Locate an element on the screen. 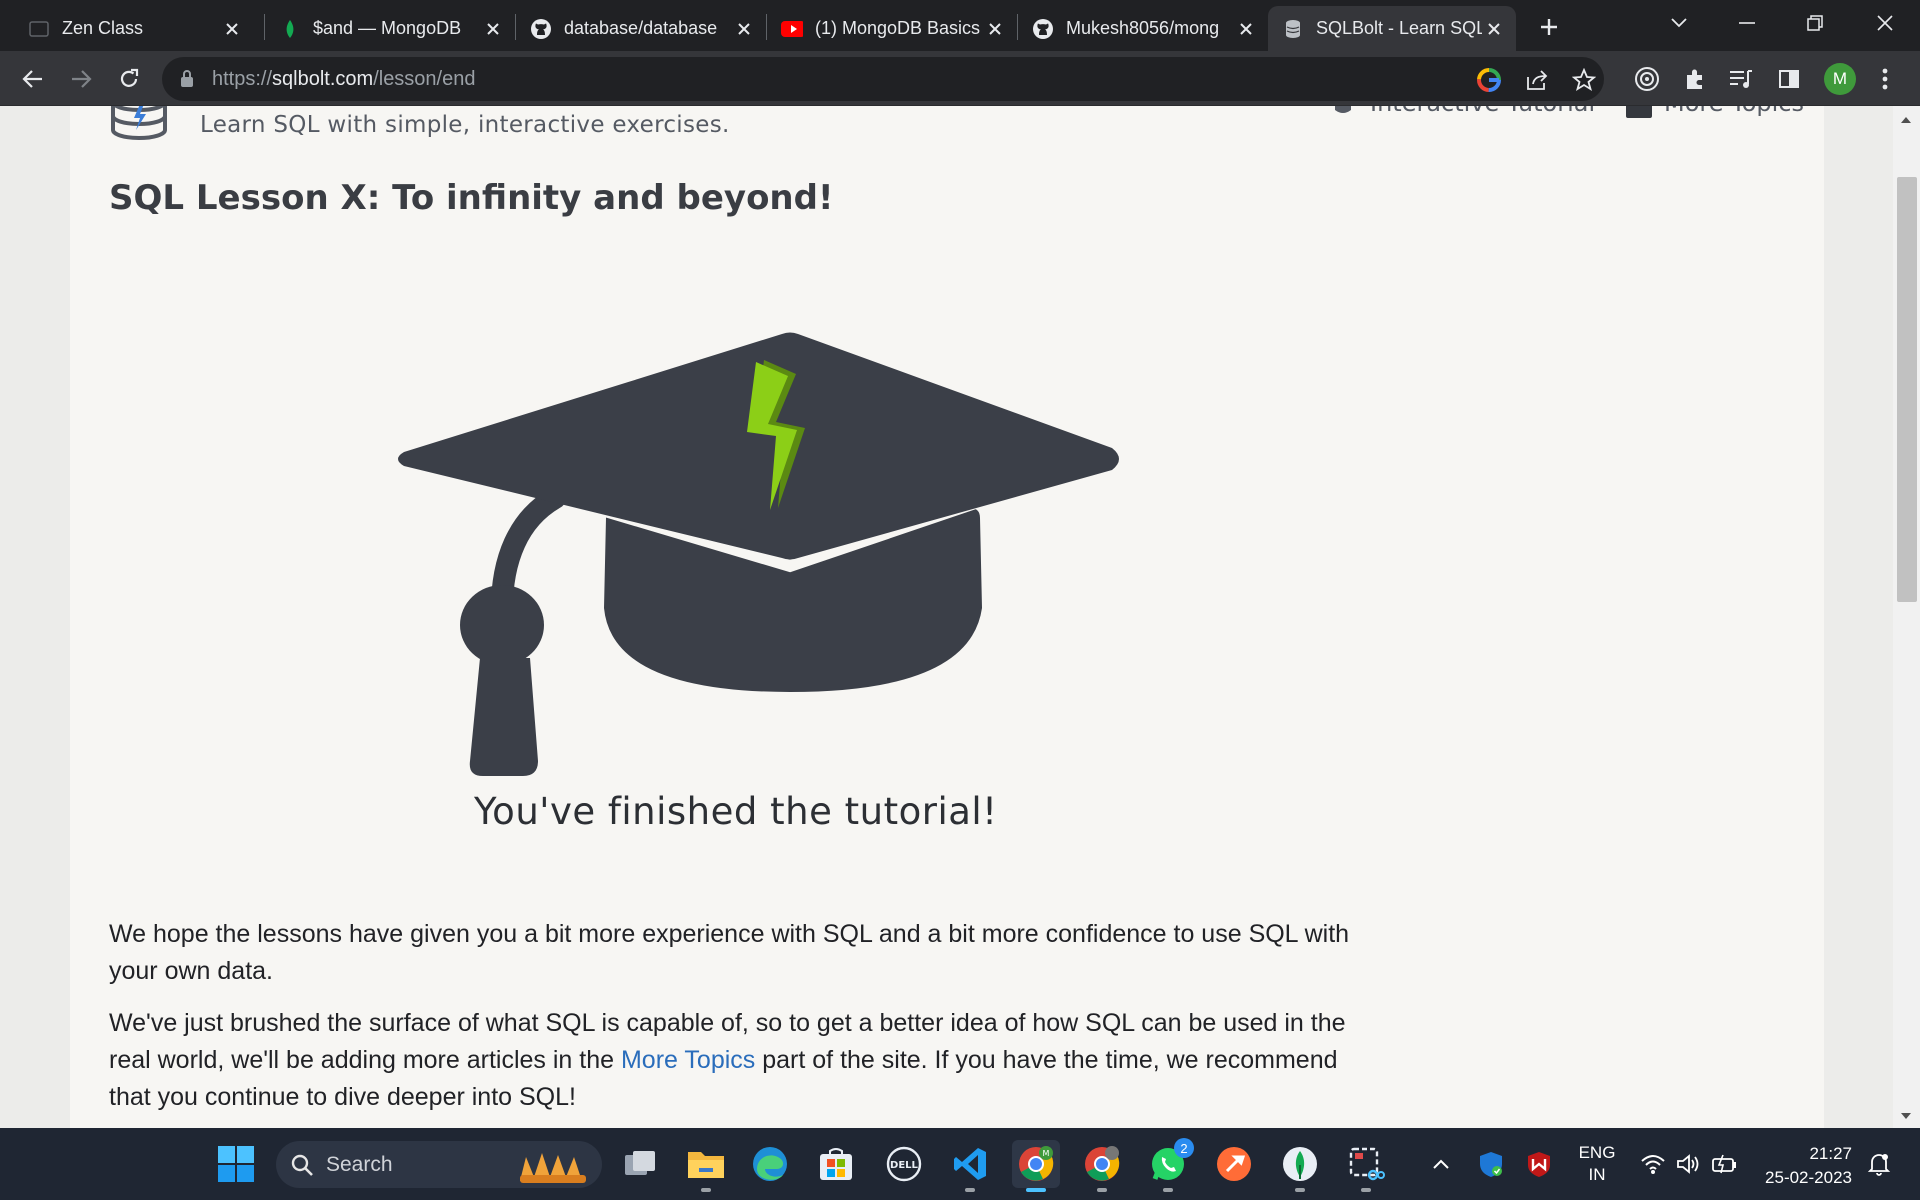  restore-button is located at coordinates (1815, 23).